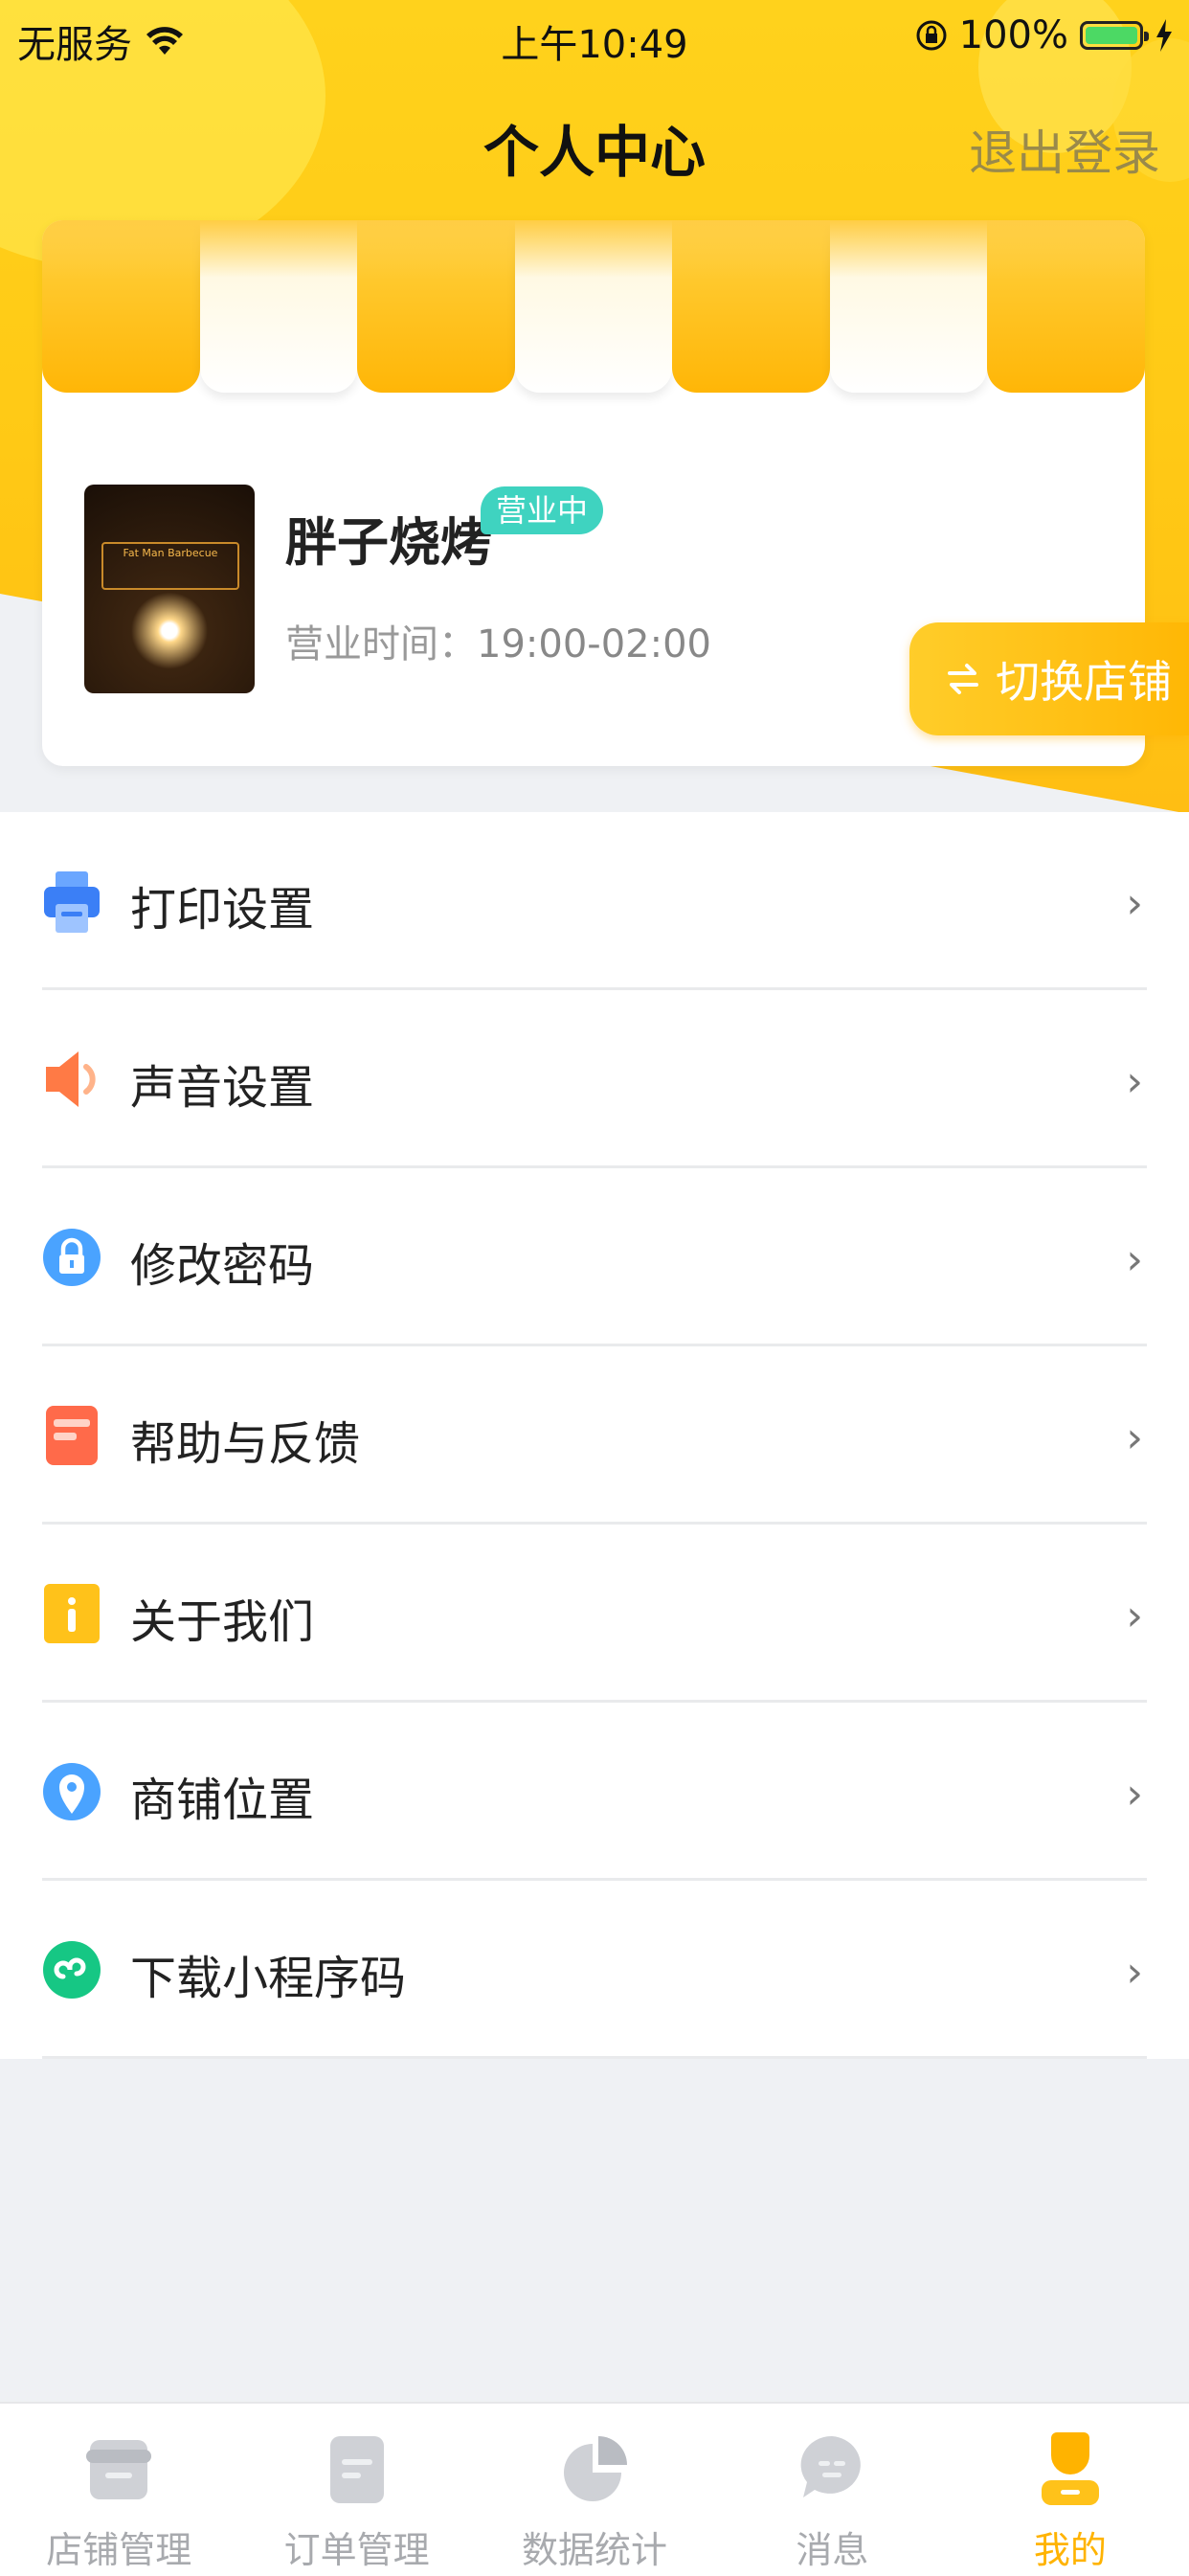  Describe the element at coordinates (596, 2468) in the screenshot. I see `pie-chart-icon` at that location.